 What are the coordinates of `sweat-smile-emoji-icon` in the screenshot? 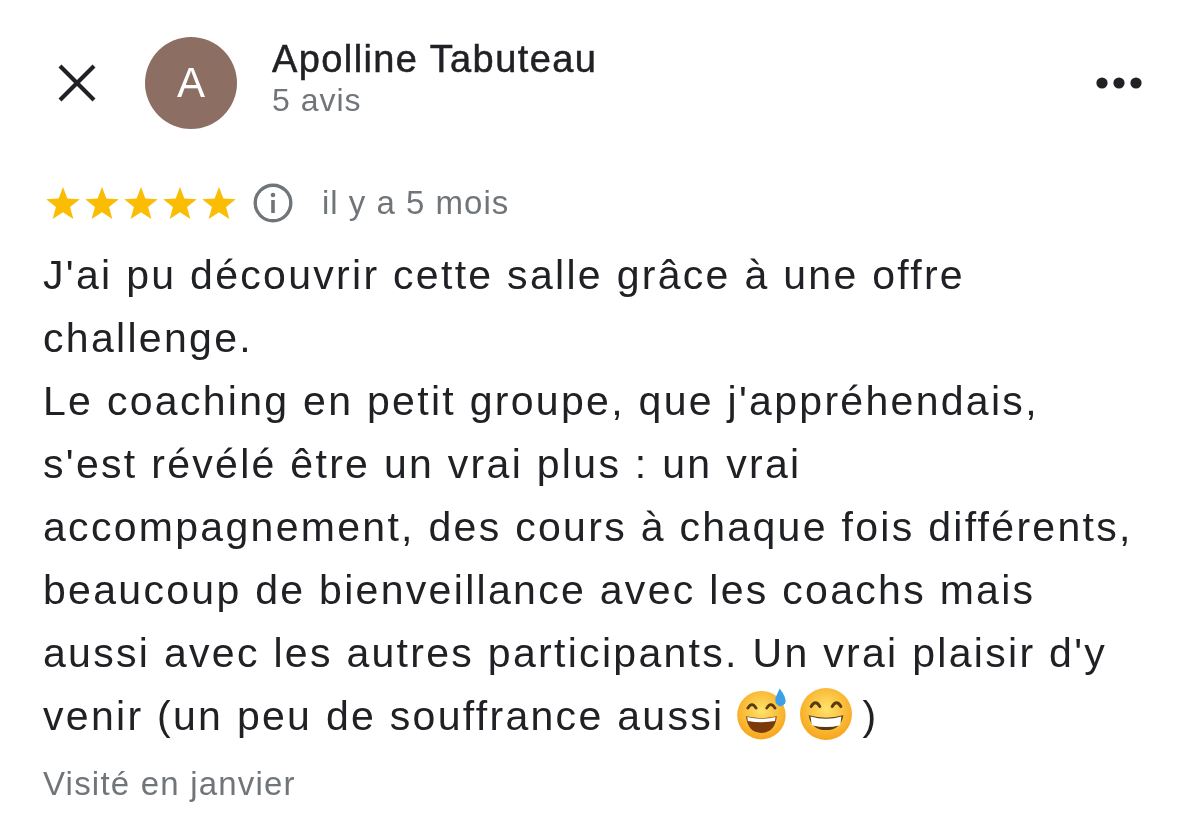 It's located at (762, 714).